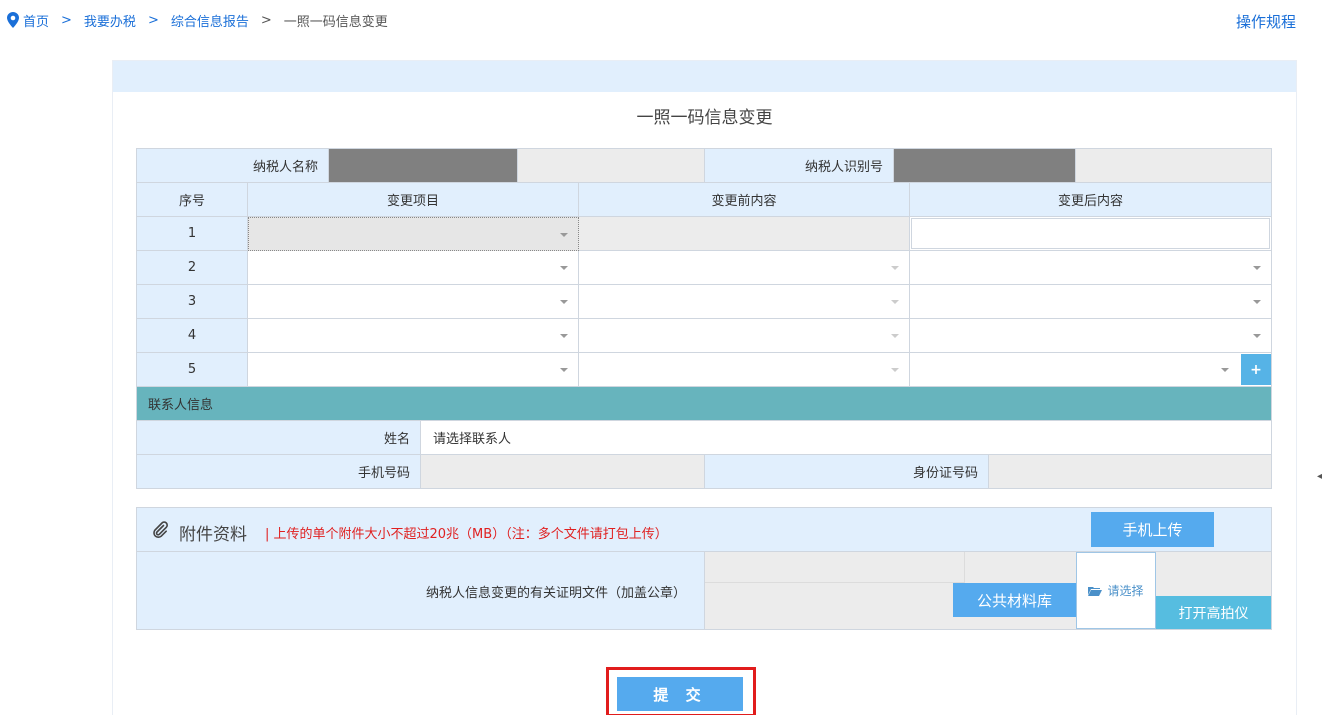  I want to click on taxpayer-id-value-rest, so click(1174, 166).